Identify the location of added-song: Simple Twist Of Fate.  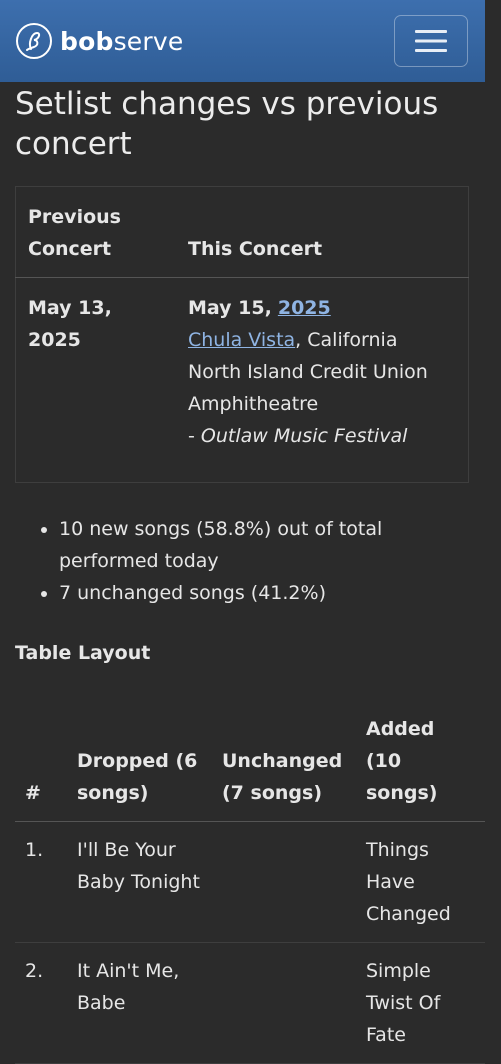
(403, 1003).